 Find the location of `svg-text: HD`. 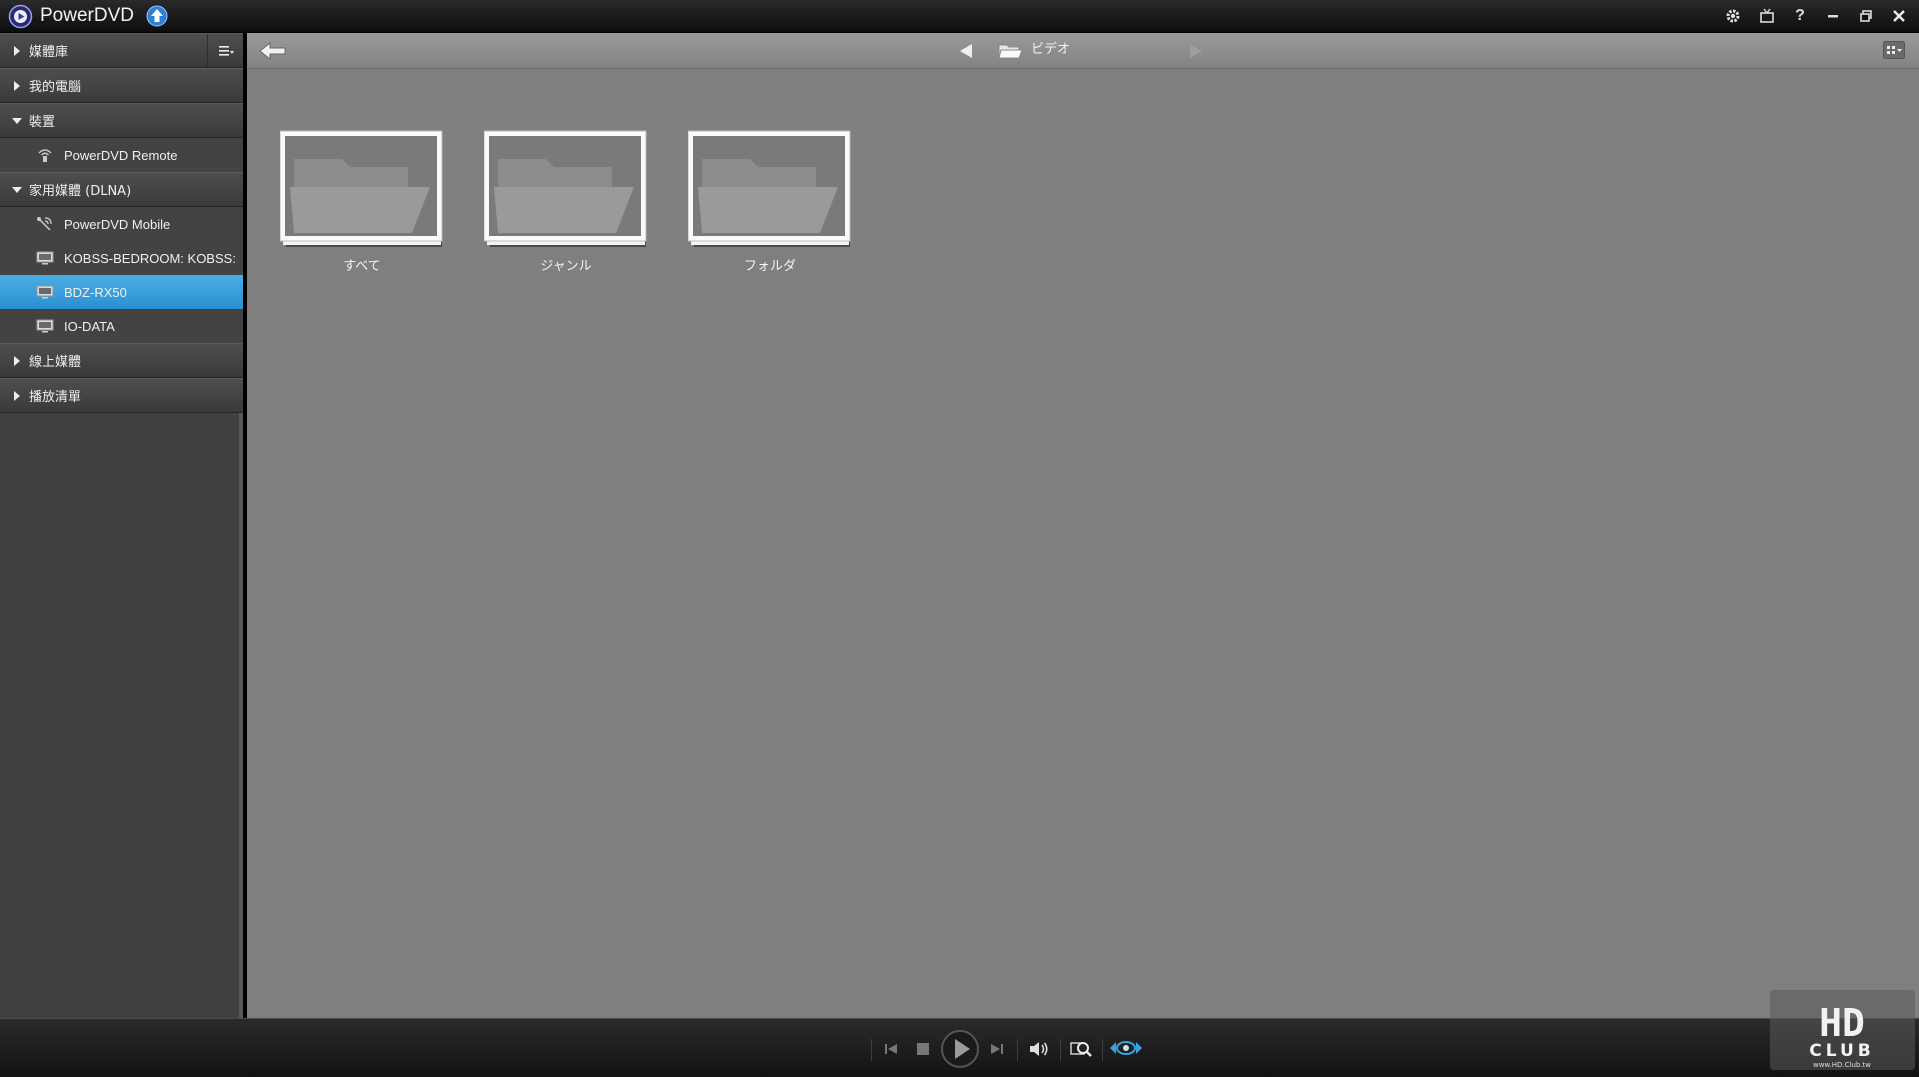

svg-text: HD is located at coordinates (1842, 1023).